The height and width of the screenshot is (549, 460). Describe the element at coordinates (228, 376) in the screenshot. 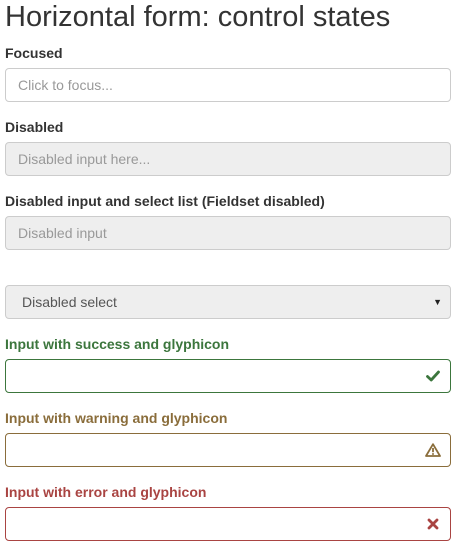

I see `success-input` at that location.